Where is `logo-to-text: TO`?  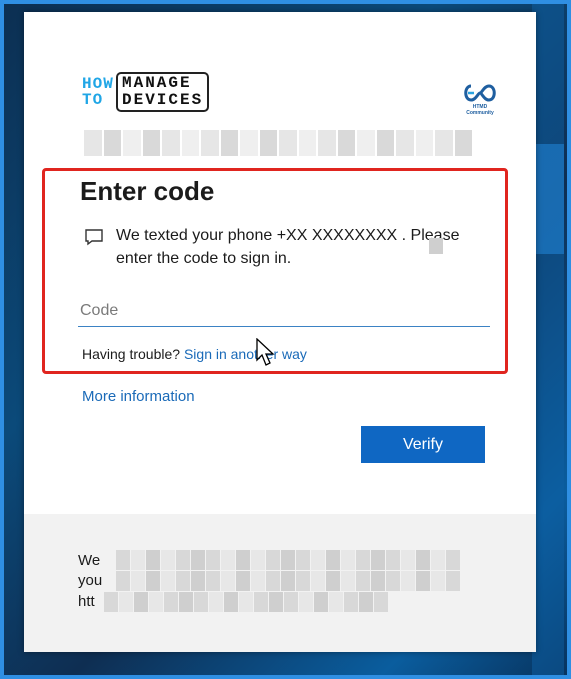 logo-to-text: TO is located at coordinates (93, 100).